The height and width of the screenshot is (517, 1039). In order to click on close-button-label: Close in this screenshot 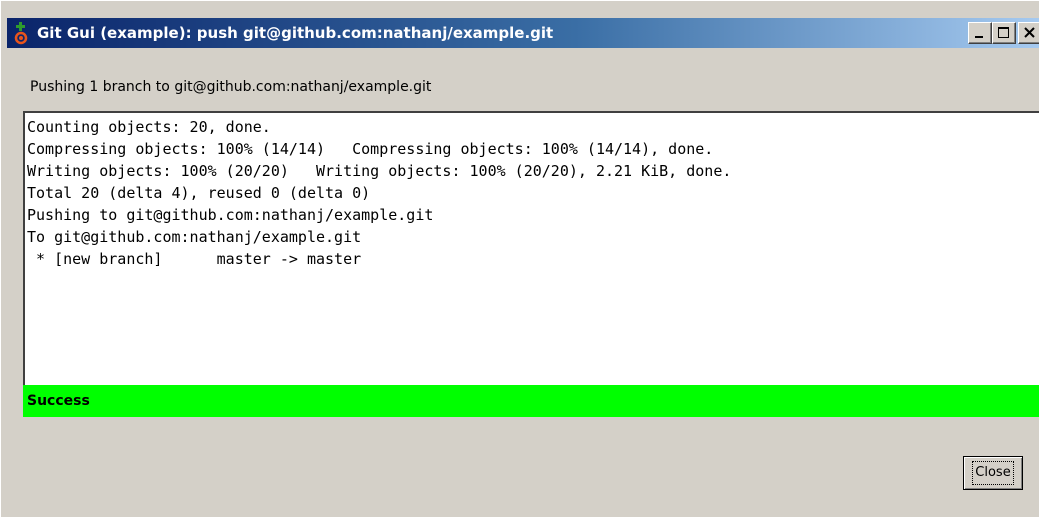, I will do `click(993, 473)`.